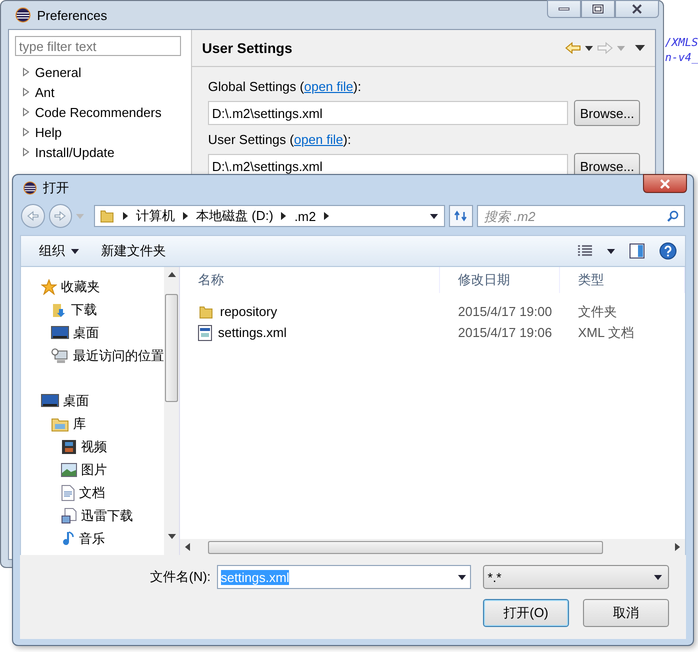 The height and width of the screenshot is (652, 698). Describe the element at coordinates (98, 46) in the screenshot. I see `filter-field: type filter text` at that location.